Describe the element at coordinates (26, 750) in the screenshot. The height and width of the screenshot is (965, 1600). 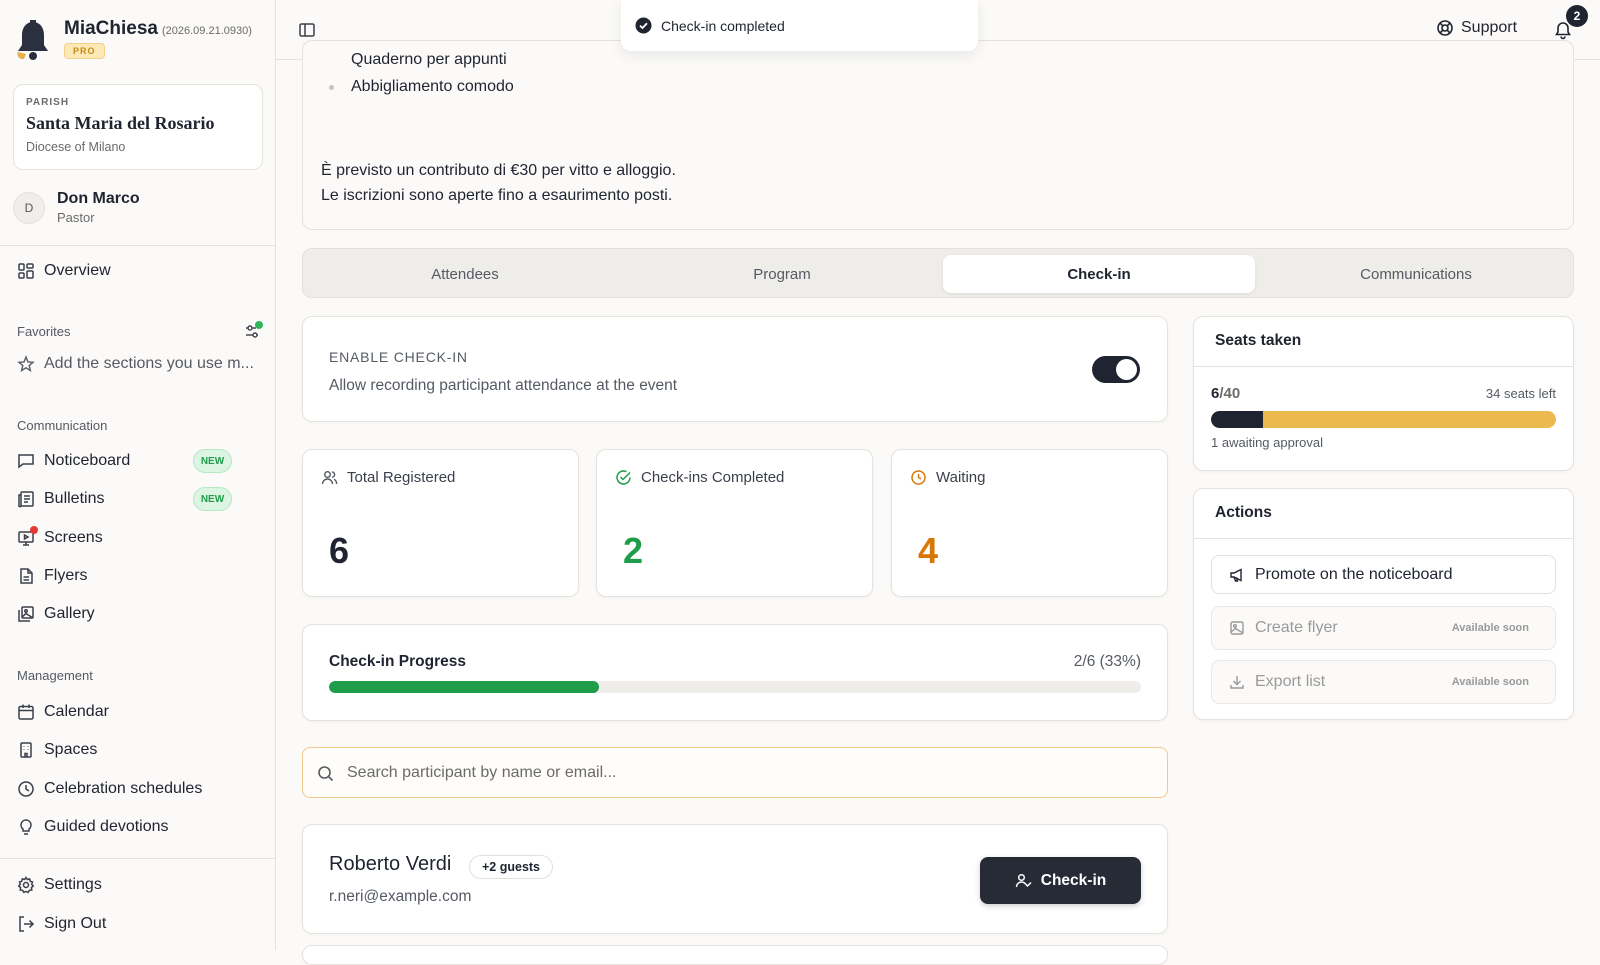
I see `building-icon` at that location.